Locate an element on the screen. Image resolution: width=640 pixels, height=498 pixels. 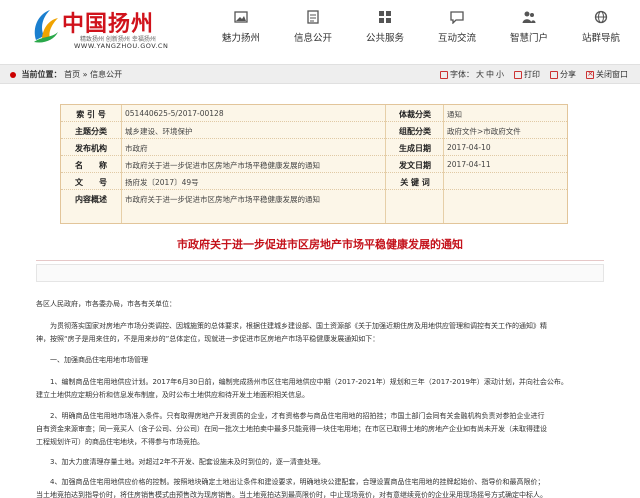
close-icon is located at coordinates (590, 74).